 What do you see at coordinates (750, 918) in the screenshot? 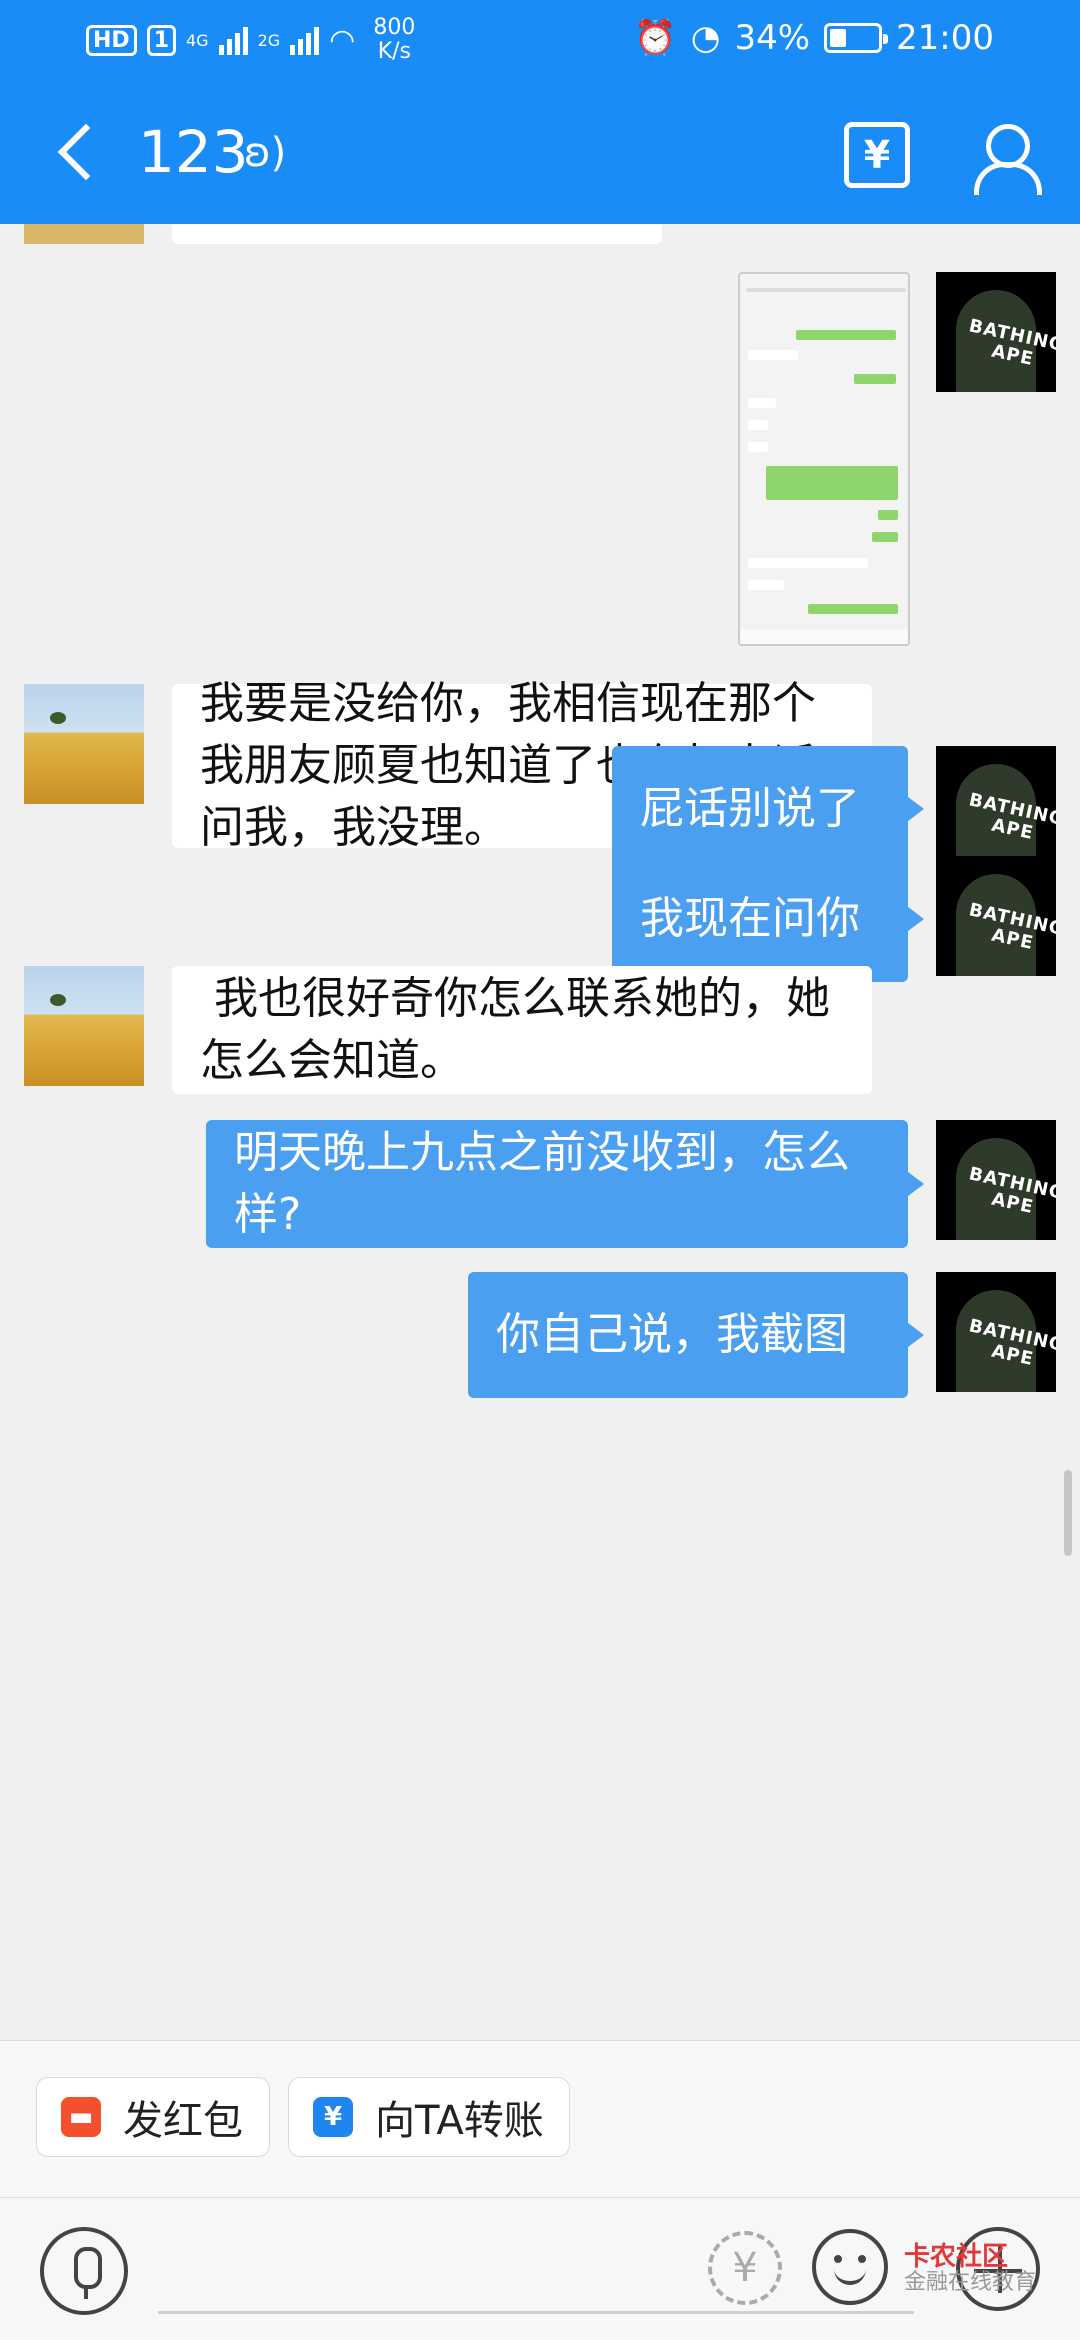
I see `message-text: 我现在问你` at bounding box center [750, 918].